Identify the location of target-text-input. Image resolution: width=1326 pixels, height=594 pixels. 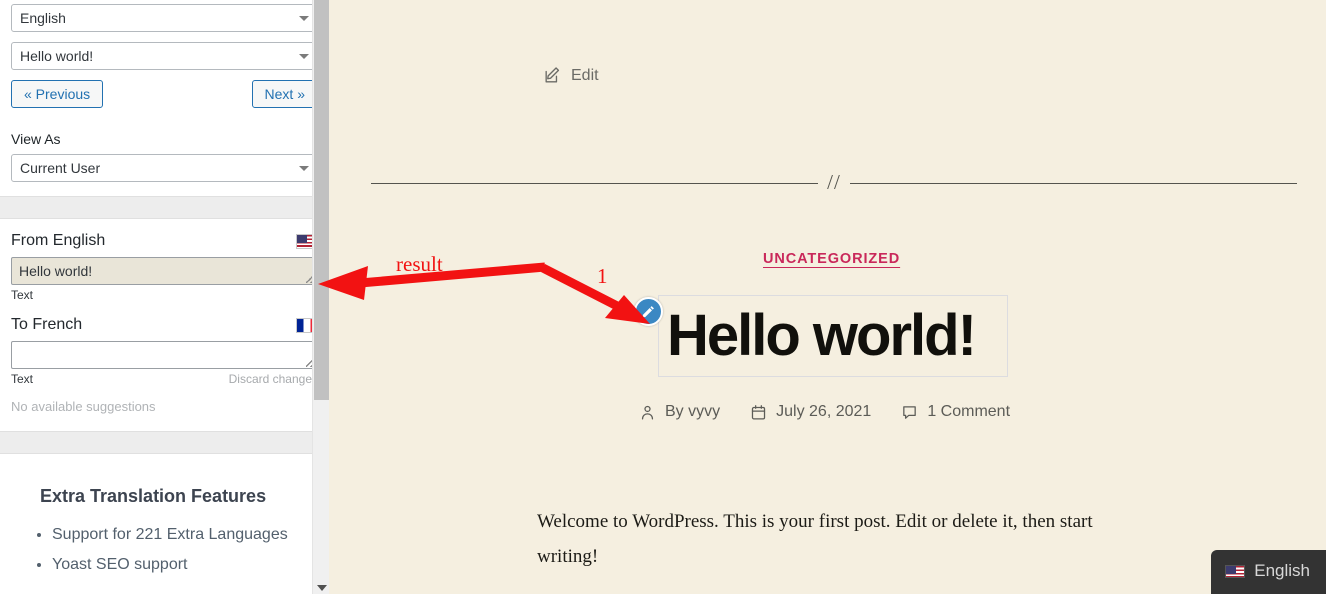
(164, 355).